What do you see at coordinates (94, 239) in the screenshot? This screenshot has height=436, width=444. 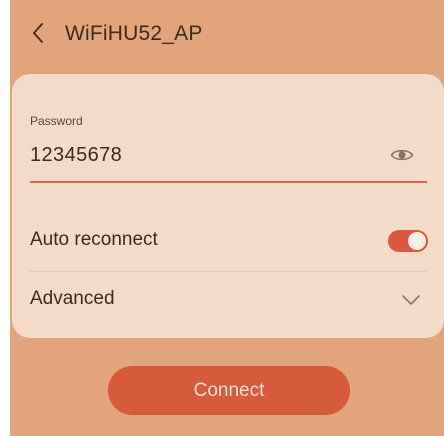 I see `auto-reconnect-label: Auto reconnect` at bounding box center [94, 239].